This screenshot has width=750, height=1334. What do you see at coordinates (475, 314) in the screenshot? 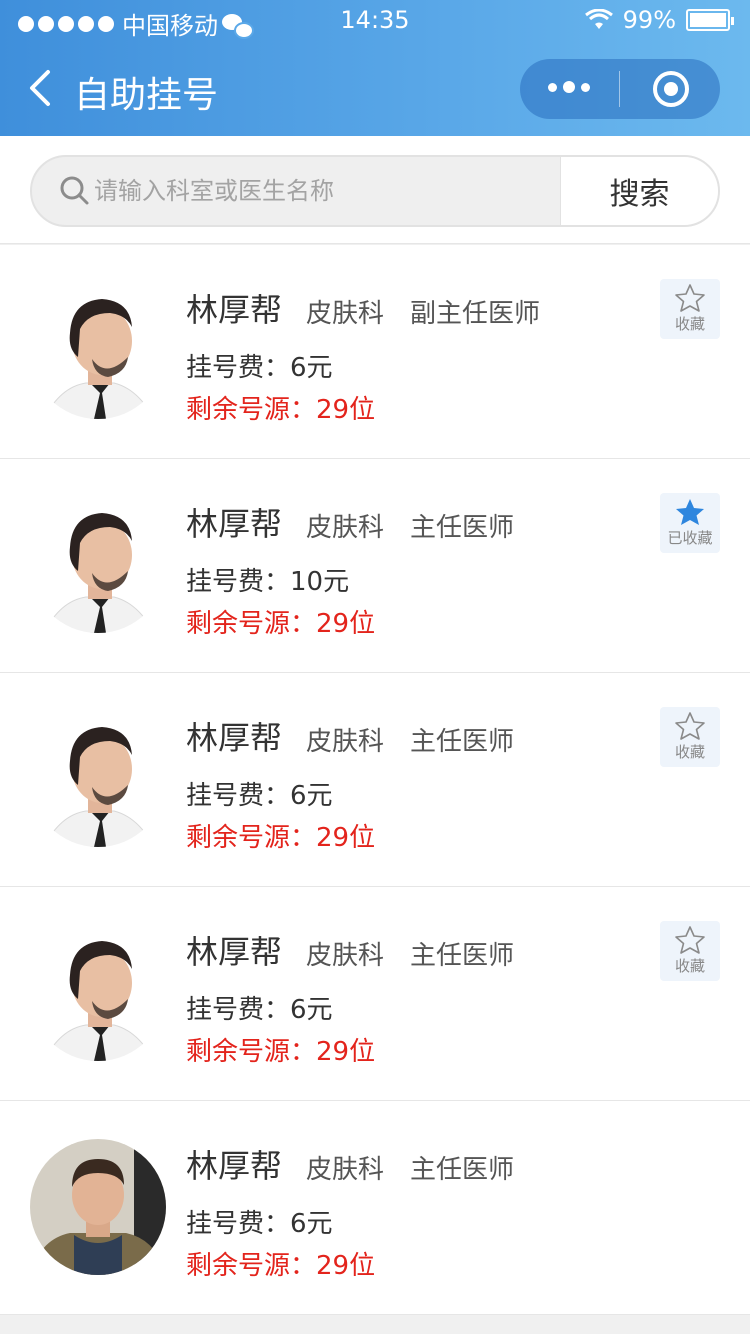
I see `doctor-title: 副主任医师` at bounding box center [475, 314].